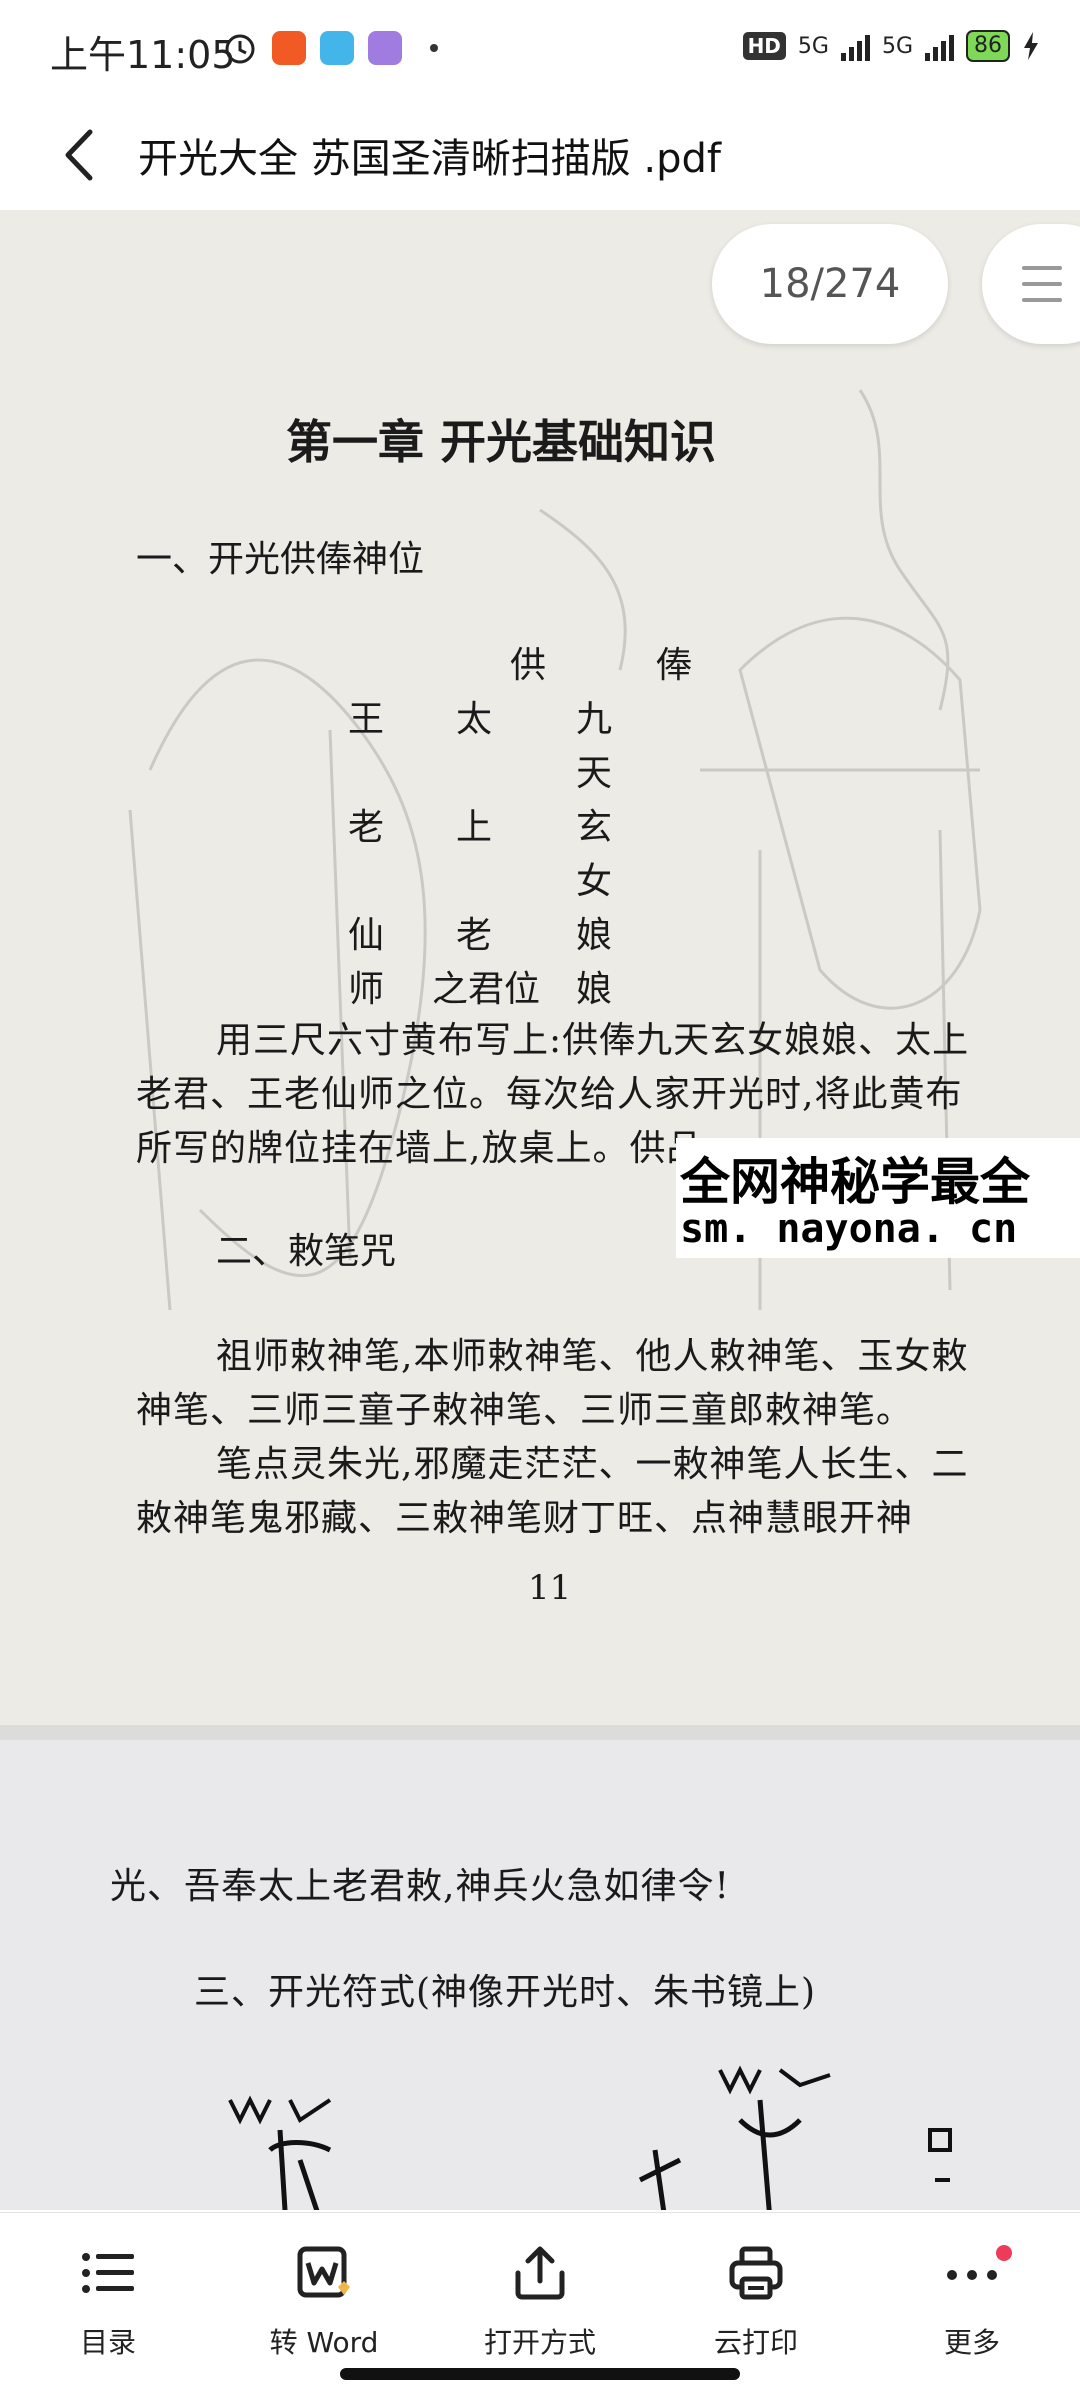  I want to click on offering-header: 供 俸, so click(601, 662).